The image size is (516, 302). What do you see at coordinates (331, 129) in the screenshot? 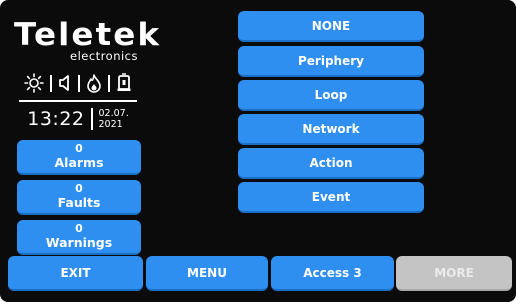
I see `option-network-button: Network` at bounding box center [331, 129].